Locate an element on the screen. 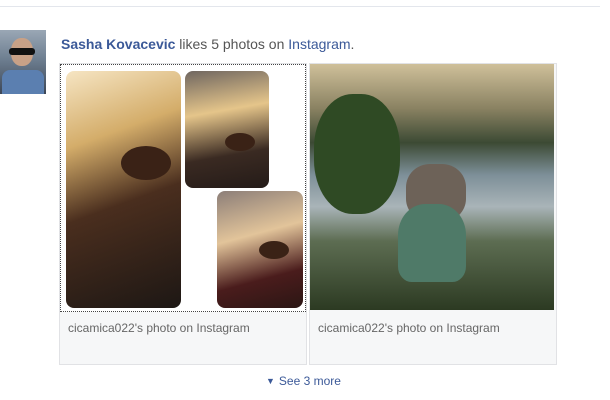  see-more-link: ▼ See 3 more is located at coordinates (303, 381).